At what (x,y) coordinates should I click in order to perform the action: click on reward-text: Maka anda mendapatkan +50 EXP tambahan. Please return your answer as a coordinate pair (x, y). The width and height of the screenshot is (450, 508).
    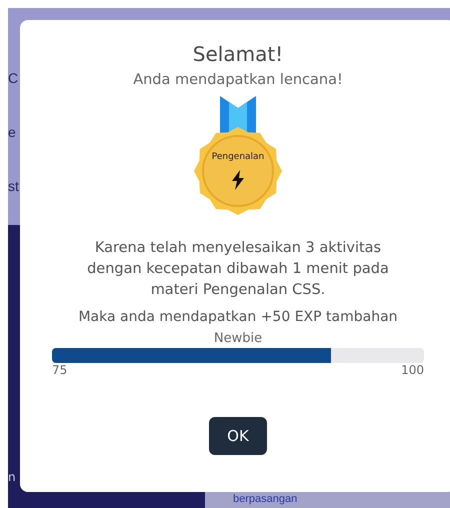
    Looking at the image, I should click on (238, 317).